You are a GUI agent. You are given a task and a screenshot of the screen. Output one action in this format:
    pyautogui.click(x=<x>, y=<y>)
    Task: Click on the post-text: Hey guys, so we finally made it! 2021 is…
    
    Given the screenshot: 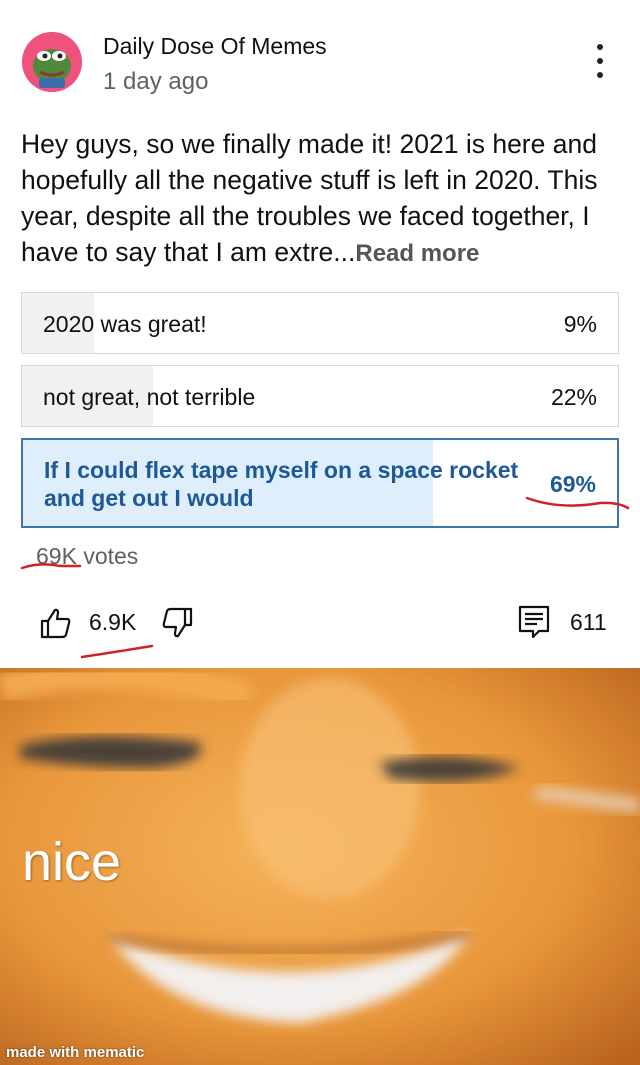 What is the action you would take?
    pyautogui.click(x=321, y=199)
    